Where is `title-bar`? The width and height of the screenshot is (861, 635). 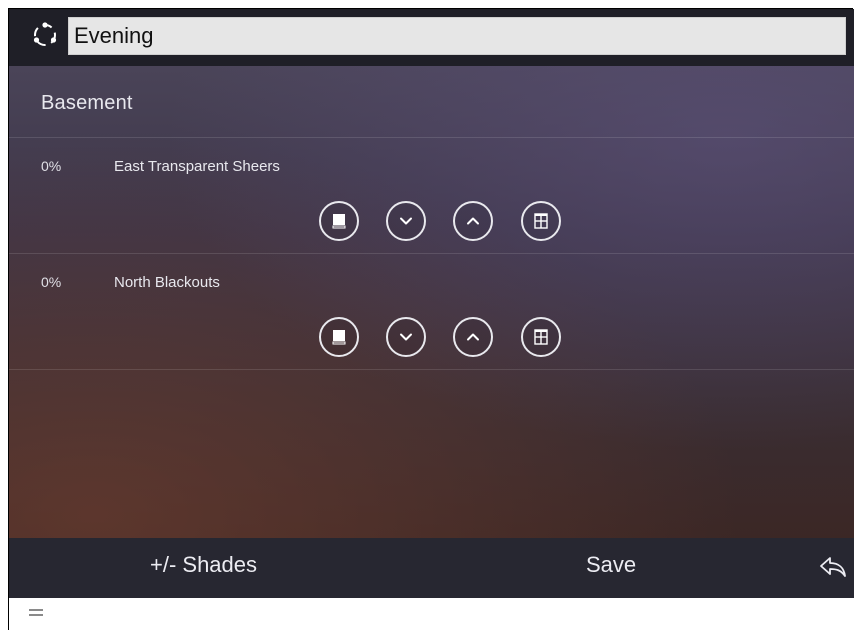 title-bar is located at coordinates (431, 37).